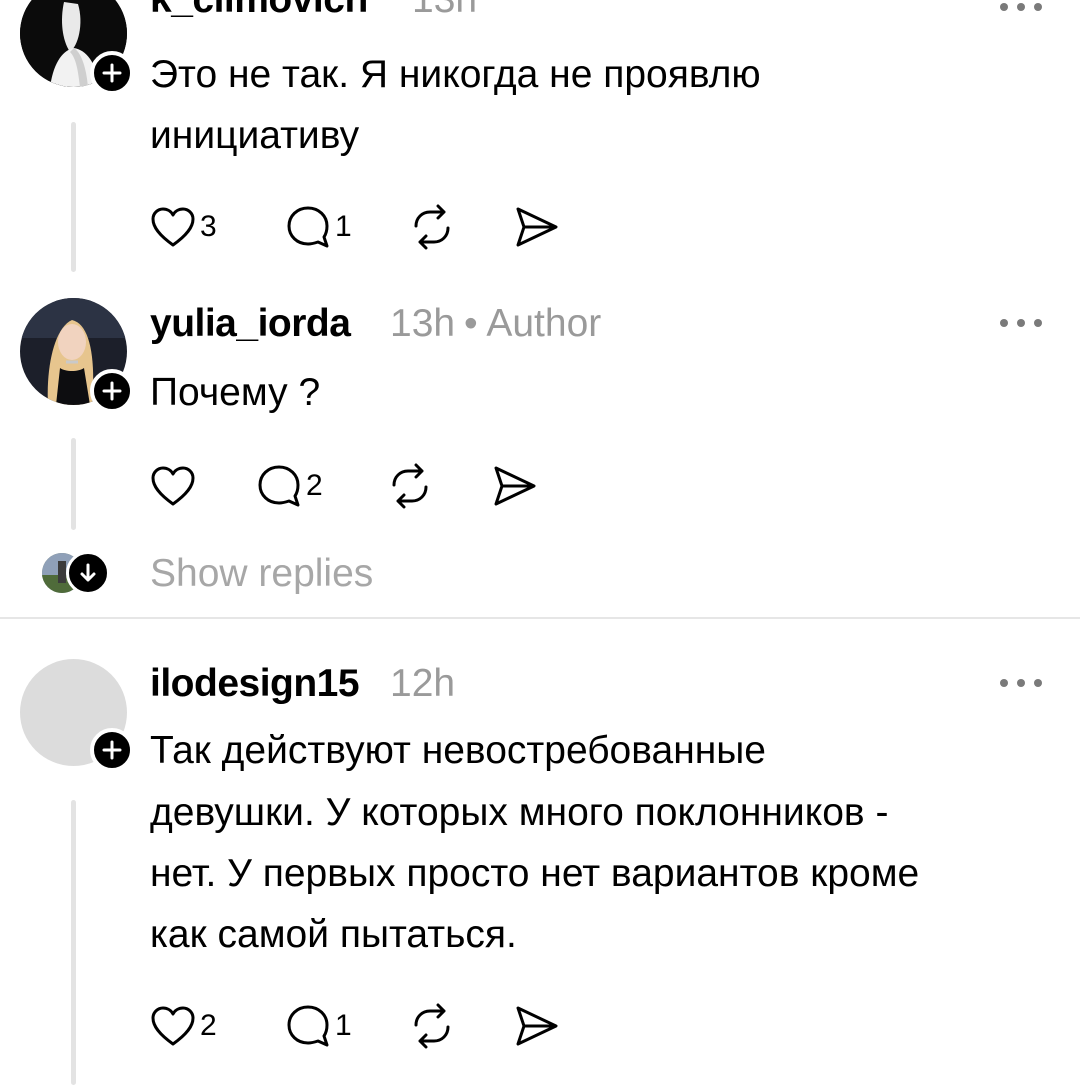 The width and height of the screenshot is (1080, 1085). I want to click on comment-count: 2, so click(314, 485).